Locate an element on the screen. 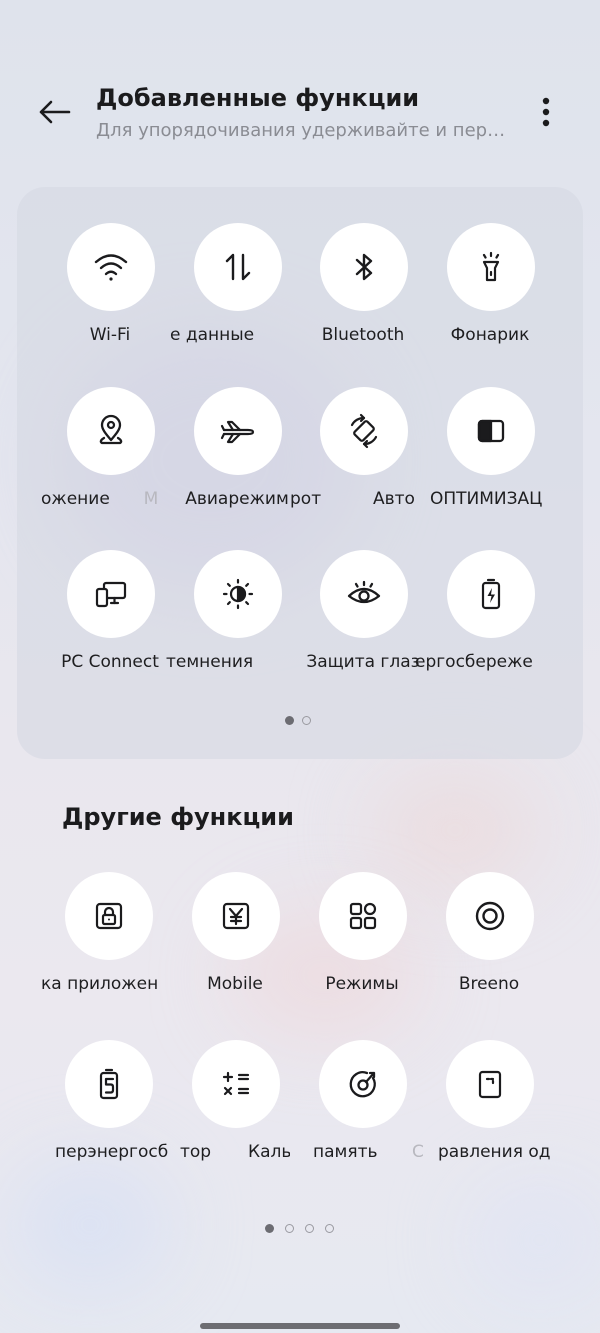 The height and width of the screenshot is (1333, 600). memory-clean-icon is located at coordinates (362, 1084).